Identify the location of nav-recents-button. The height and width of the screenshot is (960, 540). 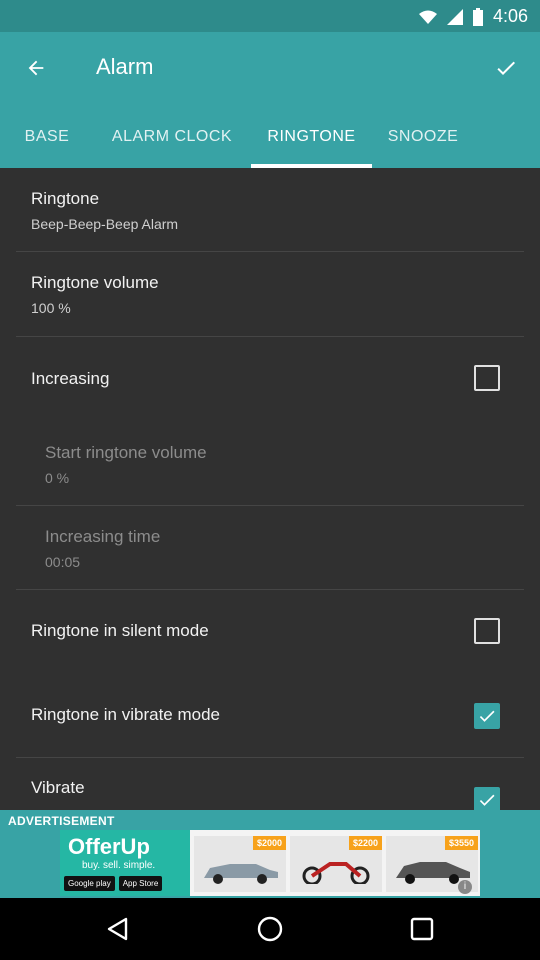
(422, 929).